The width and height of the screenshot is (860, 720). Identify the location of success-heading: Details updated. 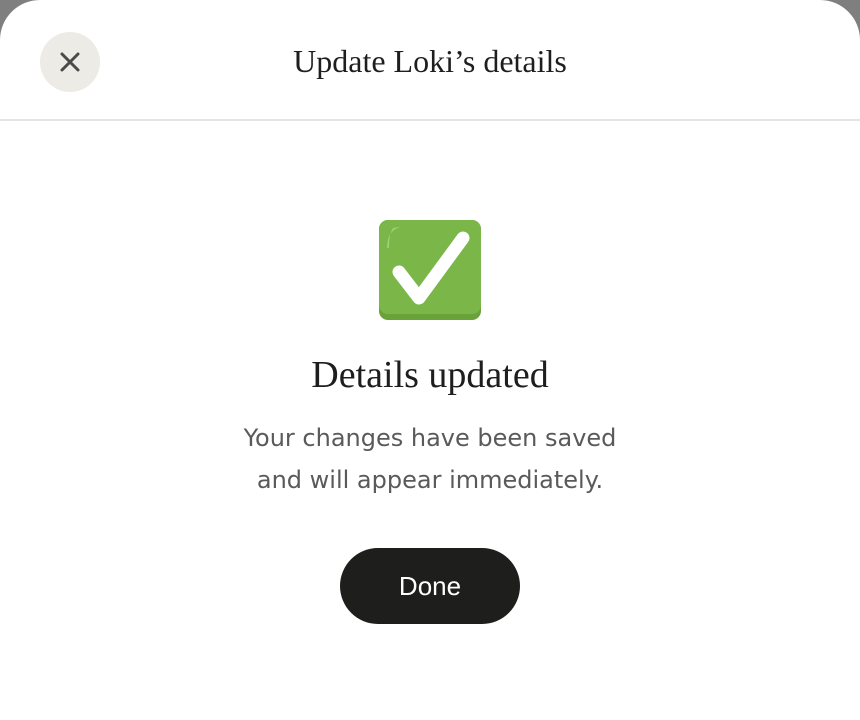
(430, 375).